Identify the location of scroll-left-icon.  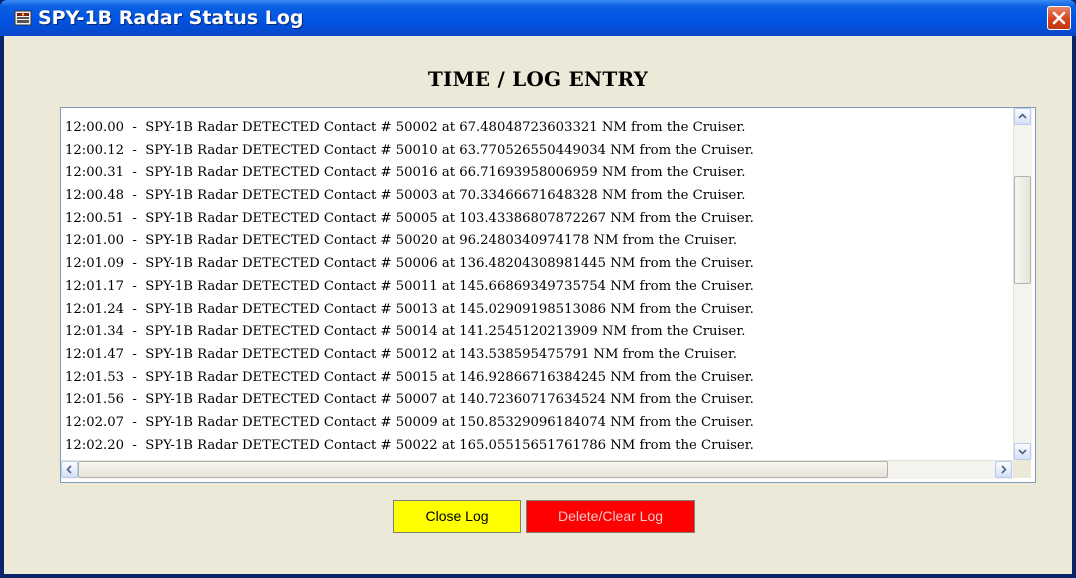
(69, 469).